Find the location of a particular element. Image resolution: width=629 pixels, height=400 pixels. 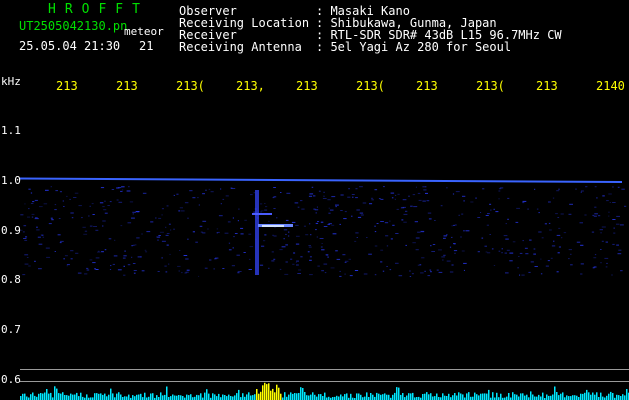

datetime-label: 25.05.04 21:30 is located at coordinates (70, 46).